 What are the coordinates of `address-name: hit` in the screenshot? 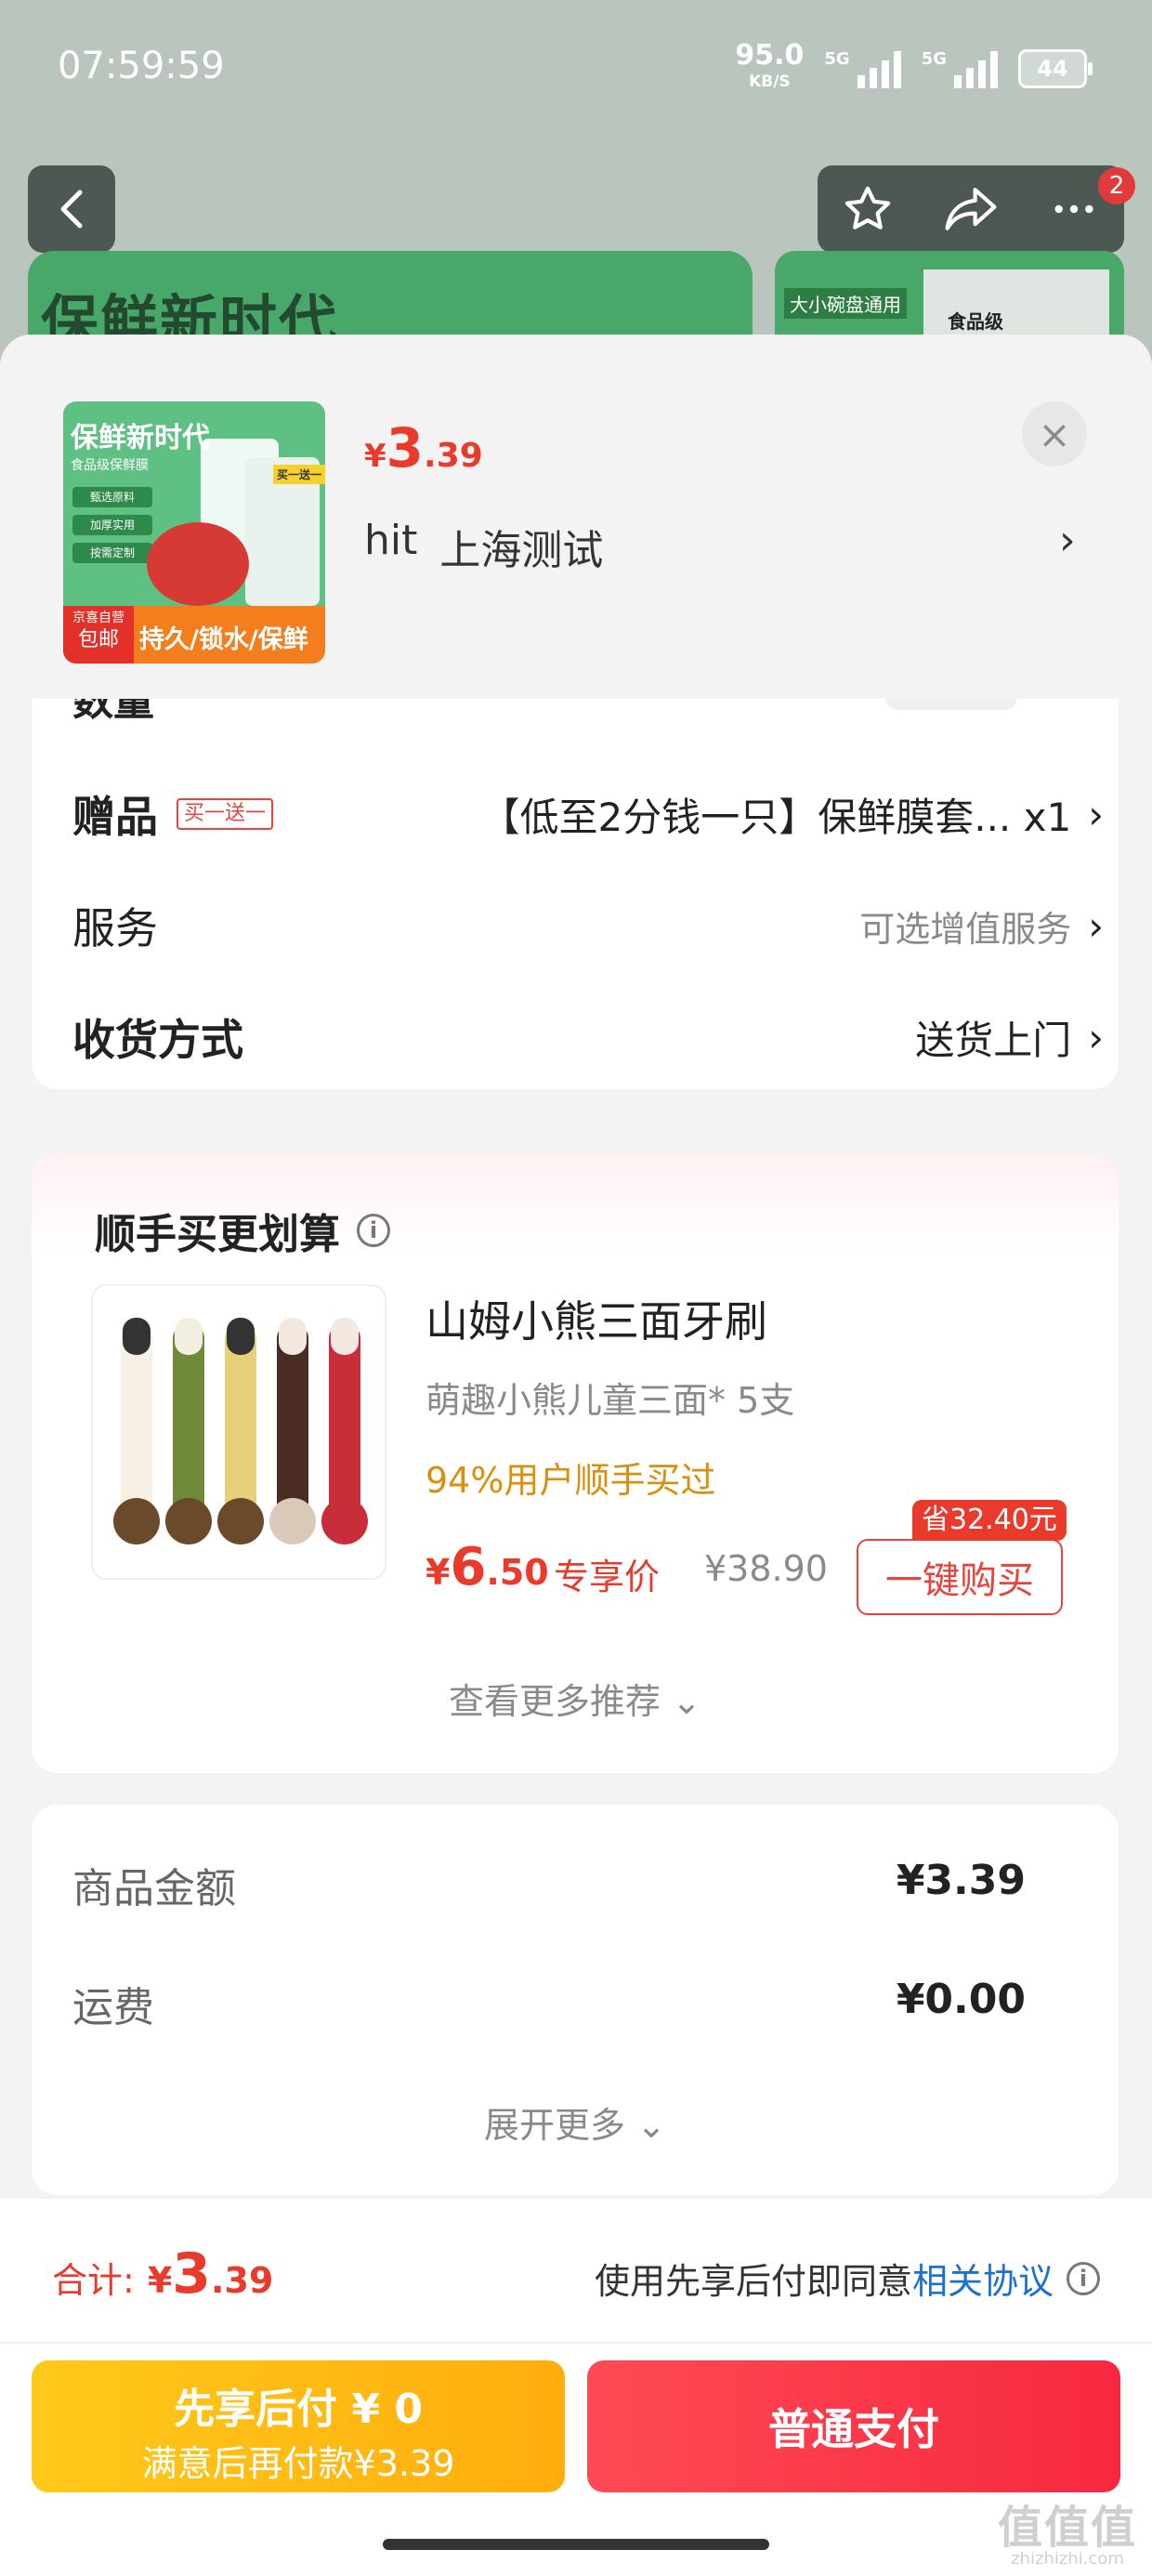 It's located at (391, 540).